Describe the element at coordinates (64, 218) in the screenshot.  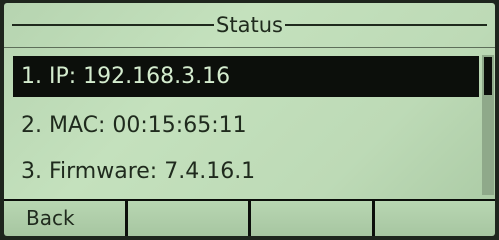
I see `softkey-back: Back` at that location.